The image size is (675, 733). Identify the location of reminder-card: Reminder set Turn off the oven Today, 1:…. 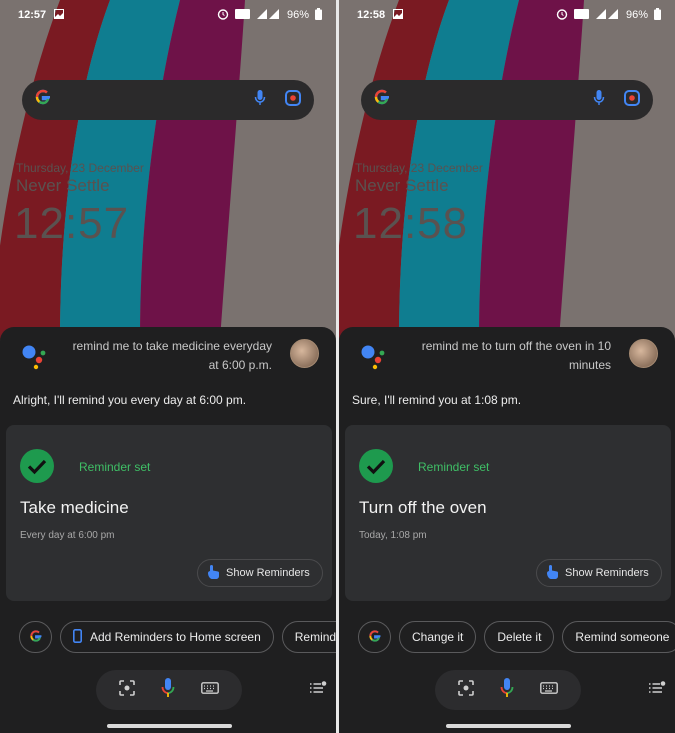
(508, 513).